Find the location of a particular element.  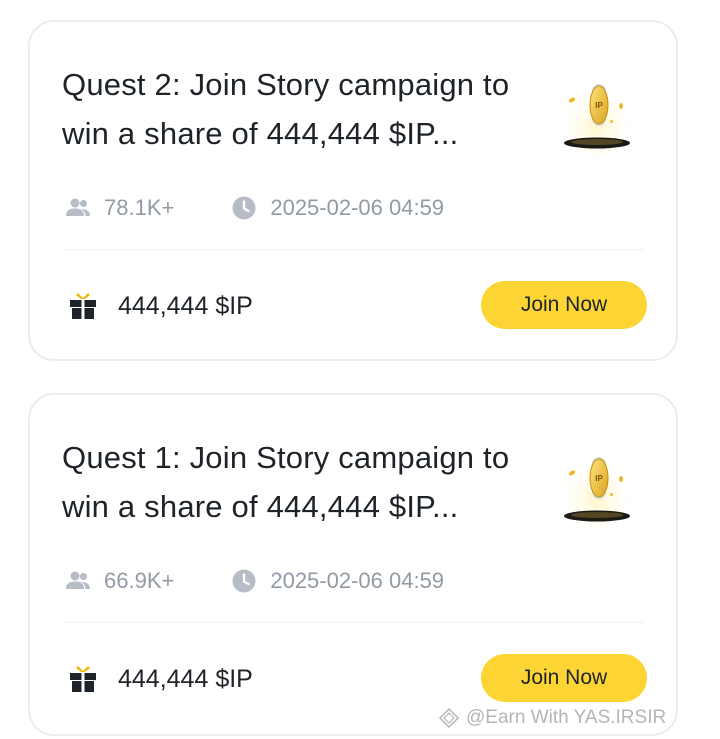

diamond-icon is located at coordinates (449, 718).